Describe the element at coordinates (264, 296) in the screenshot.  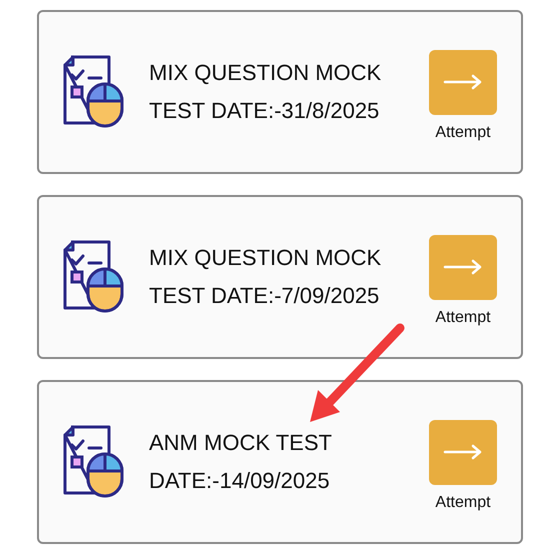
I see `test-title-line: TEST DATE:-7/09/2025` at that location.